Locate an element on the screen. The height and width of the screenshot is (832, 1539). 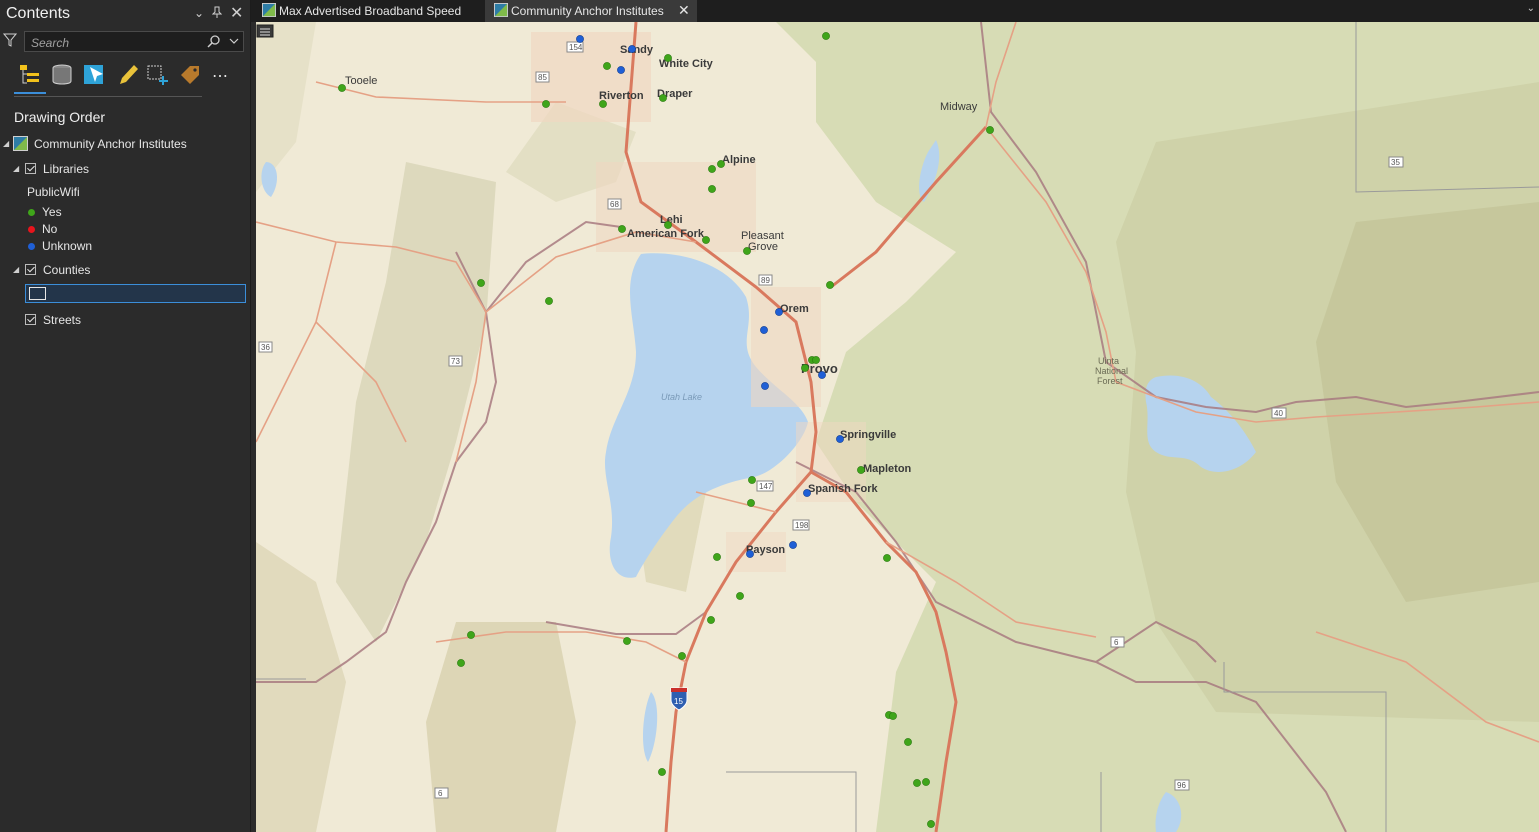
expand-counties-triangle-icon: ◢ is located at coordinates (16, 269).